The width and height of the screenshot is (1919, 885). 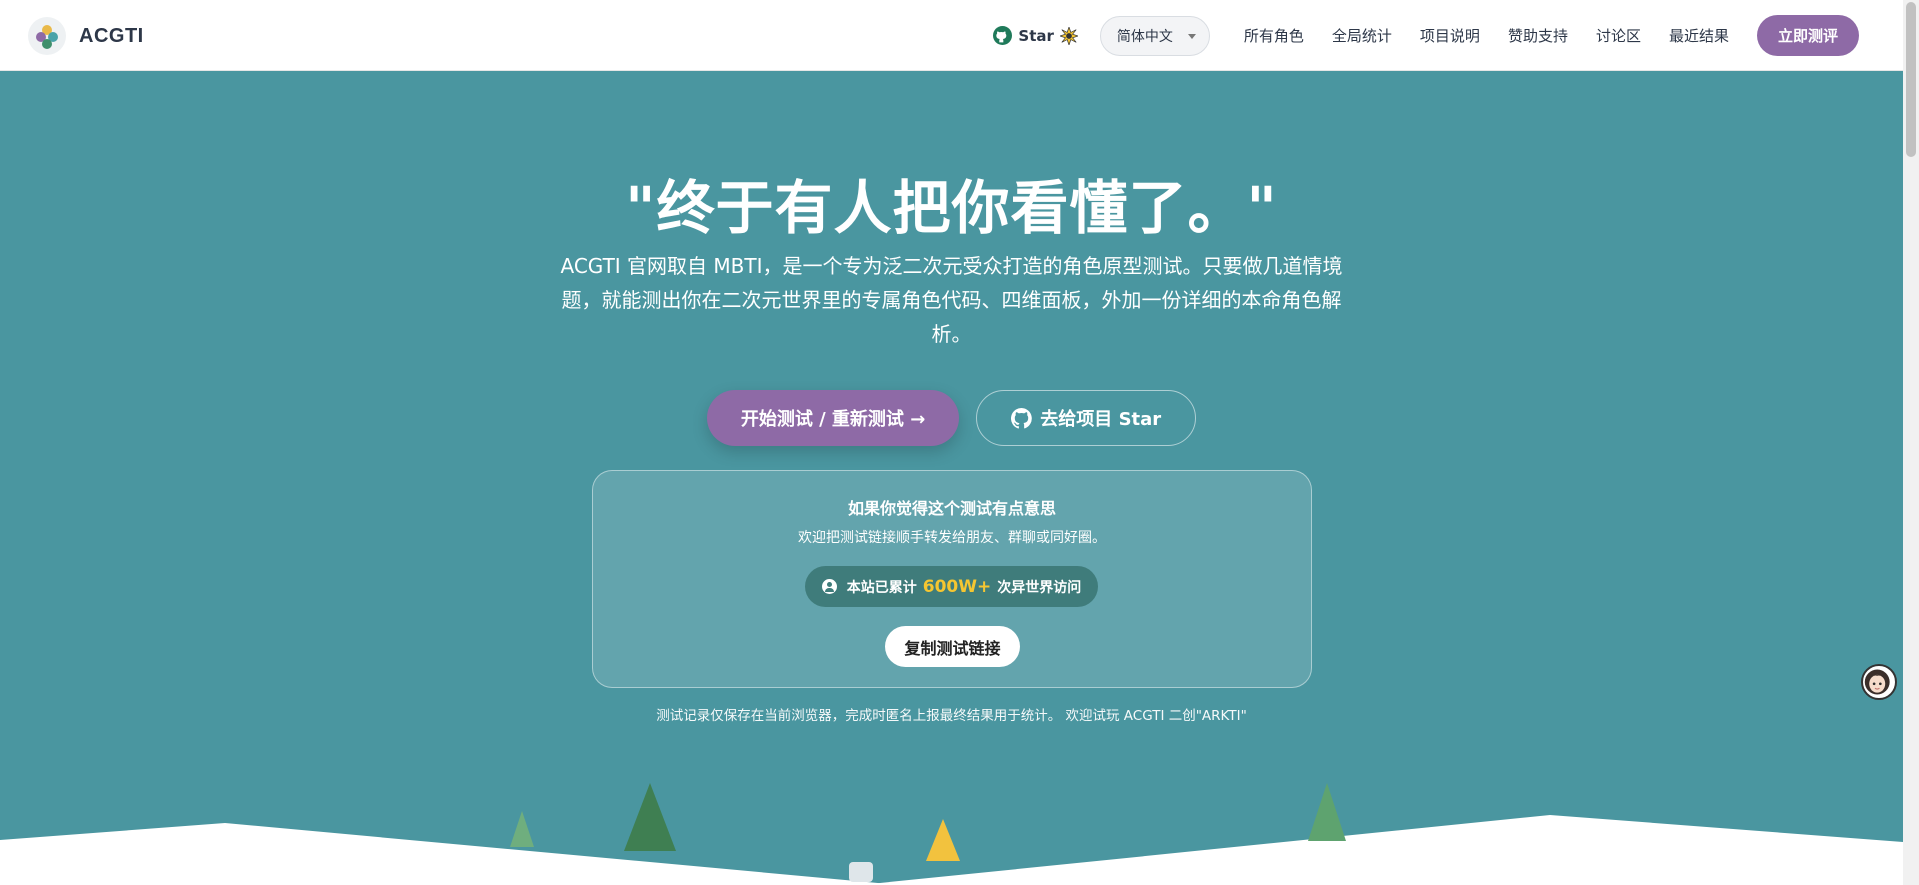 I want to click on share-subtitle: 欢迎把测试链接顺手转发给朋友、群聊或同好圈。, so click(x=952, y=538).